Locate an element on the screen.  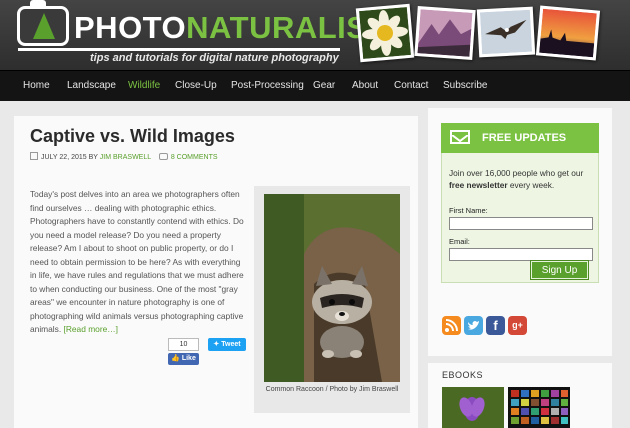
ebooks-widget: EBOOKS is located at coordinates (520, 395).